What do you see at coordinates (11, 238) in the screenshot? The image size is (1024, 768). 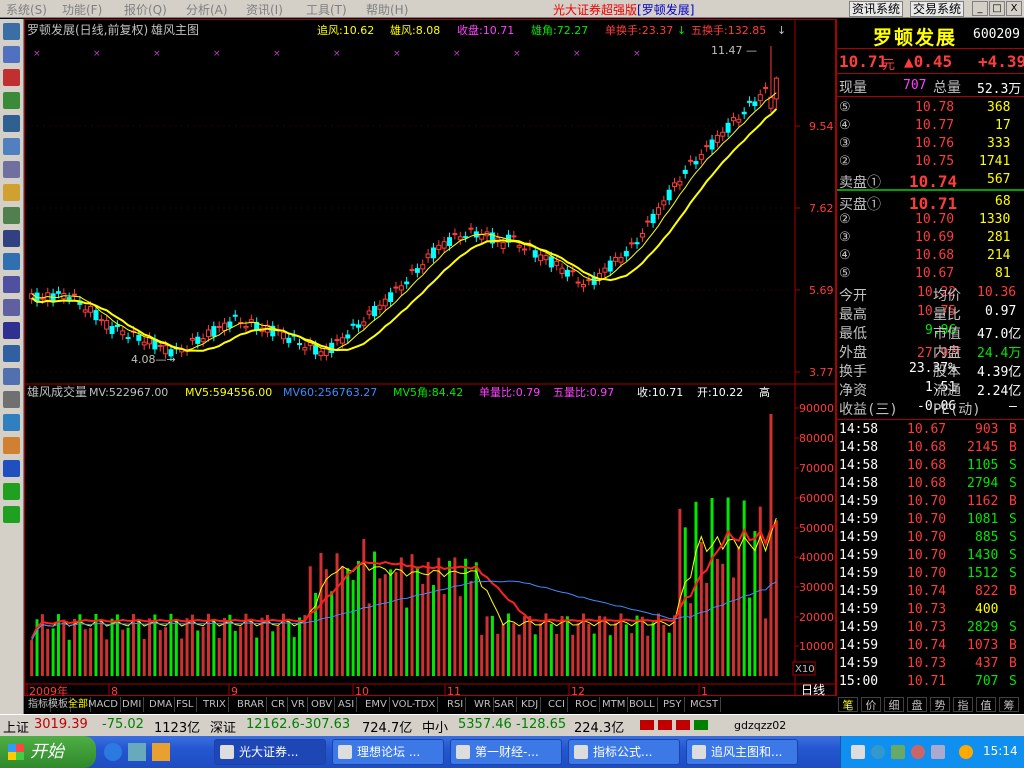 I see `finance-icon` at bounding box center [11, 238].